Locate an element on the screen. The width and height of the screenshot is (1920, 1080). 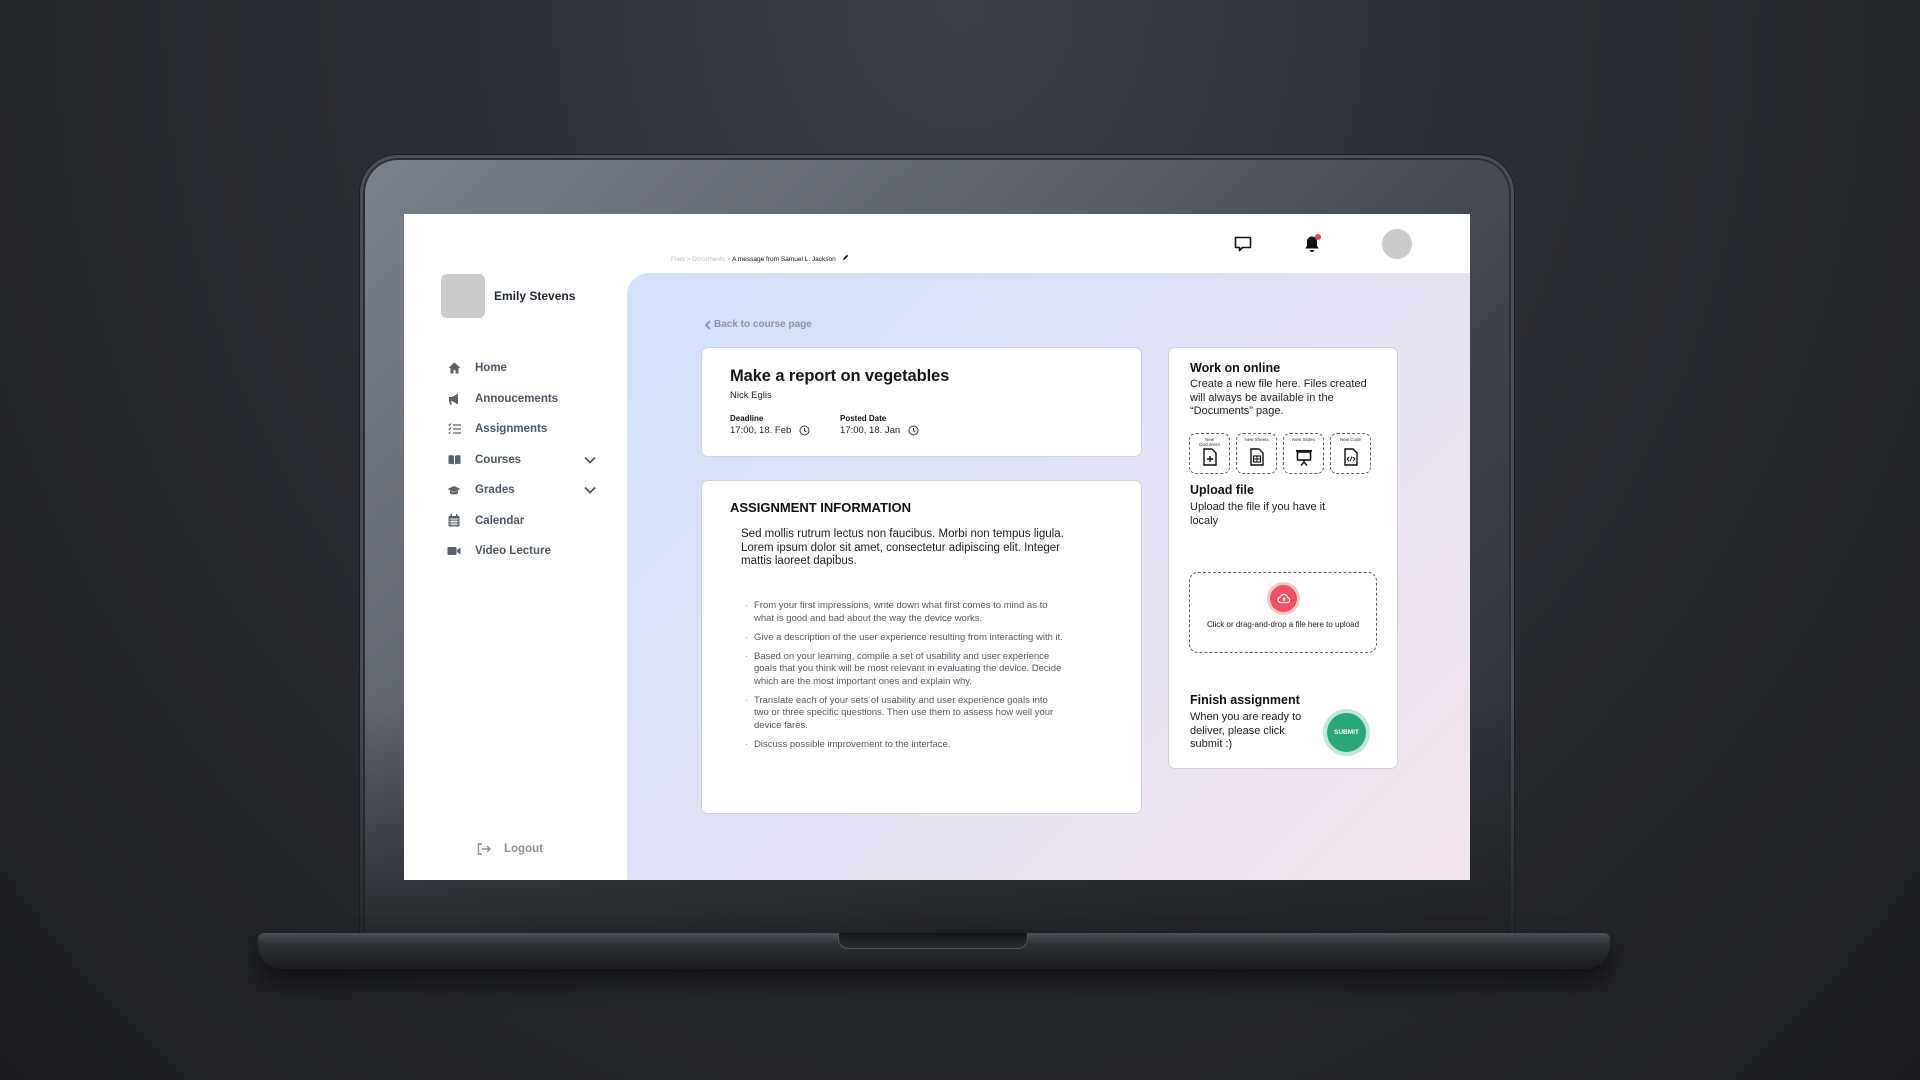
deadline: Deadline 17:00, 18. Feb is located at coordinates (770, 425).